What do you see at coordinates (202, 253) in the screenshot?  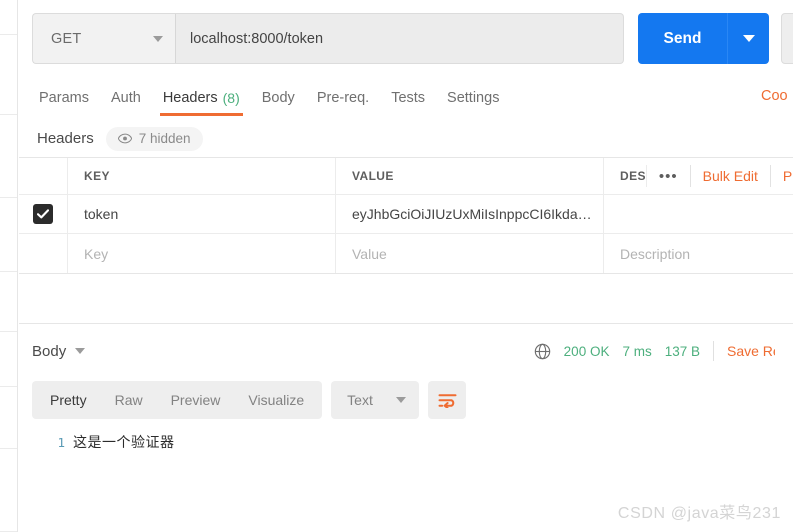 I see `row-key-cell: Key` at bounding box center [202, 253].